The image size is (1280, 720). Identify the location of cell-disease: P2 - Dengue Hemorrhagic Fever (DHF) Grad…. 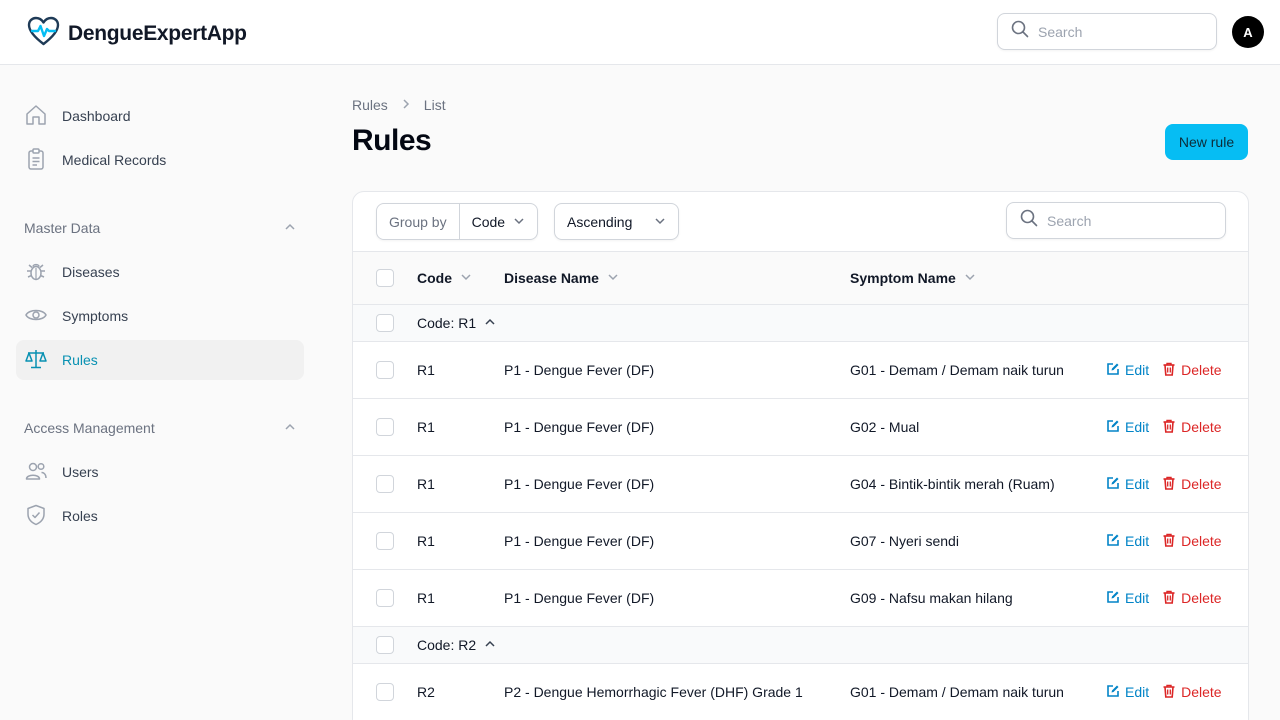
(653, 692).